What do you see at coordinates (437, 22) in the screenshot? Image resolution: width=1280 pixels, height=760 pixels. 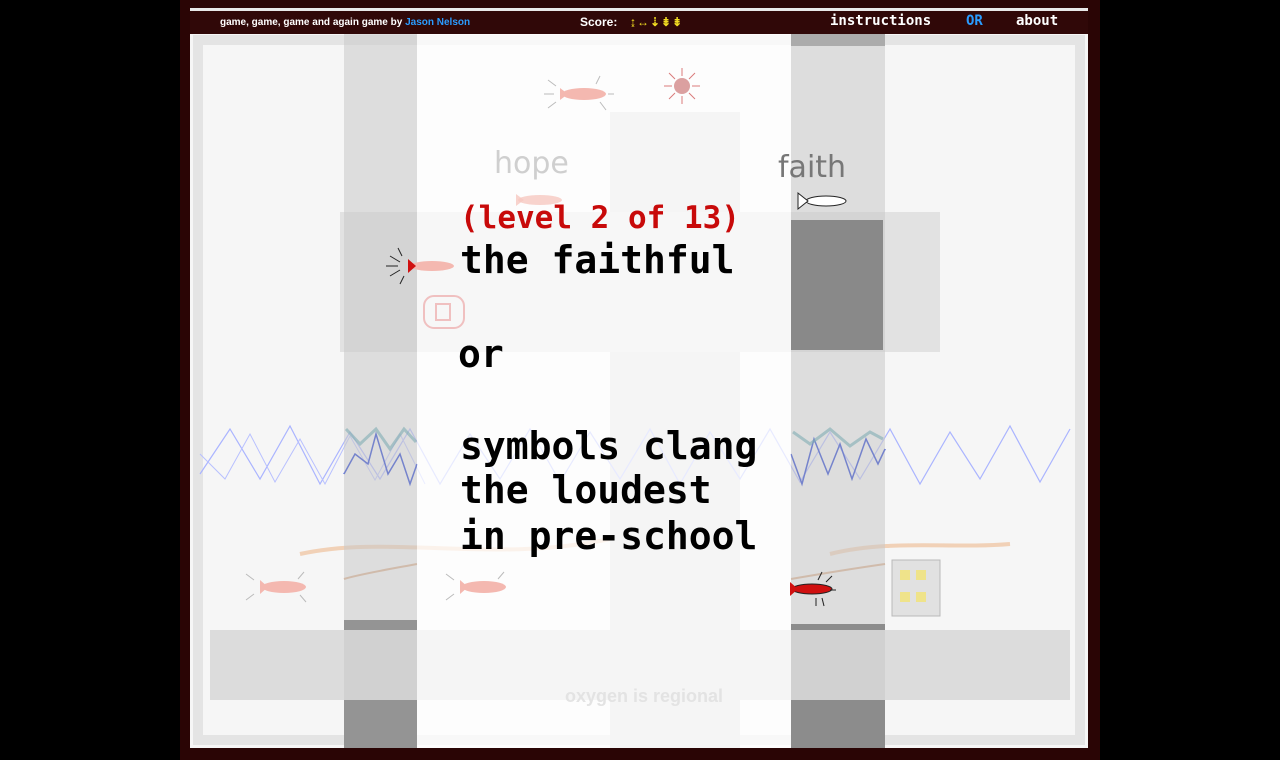 I see `author-link: Jason Nelson` at bounding box center [437, 22].